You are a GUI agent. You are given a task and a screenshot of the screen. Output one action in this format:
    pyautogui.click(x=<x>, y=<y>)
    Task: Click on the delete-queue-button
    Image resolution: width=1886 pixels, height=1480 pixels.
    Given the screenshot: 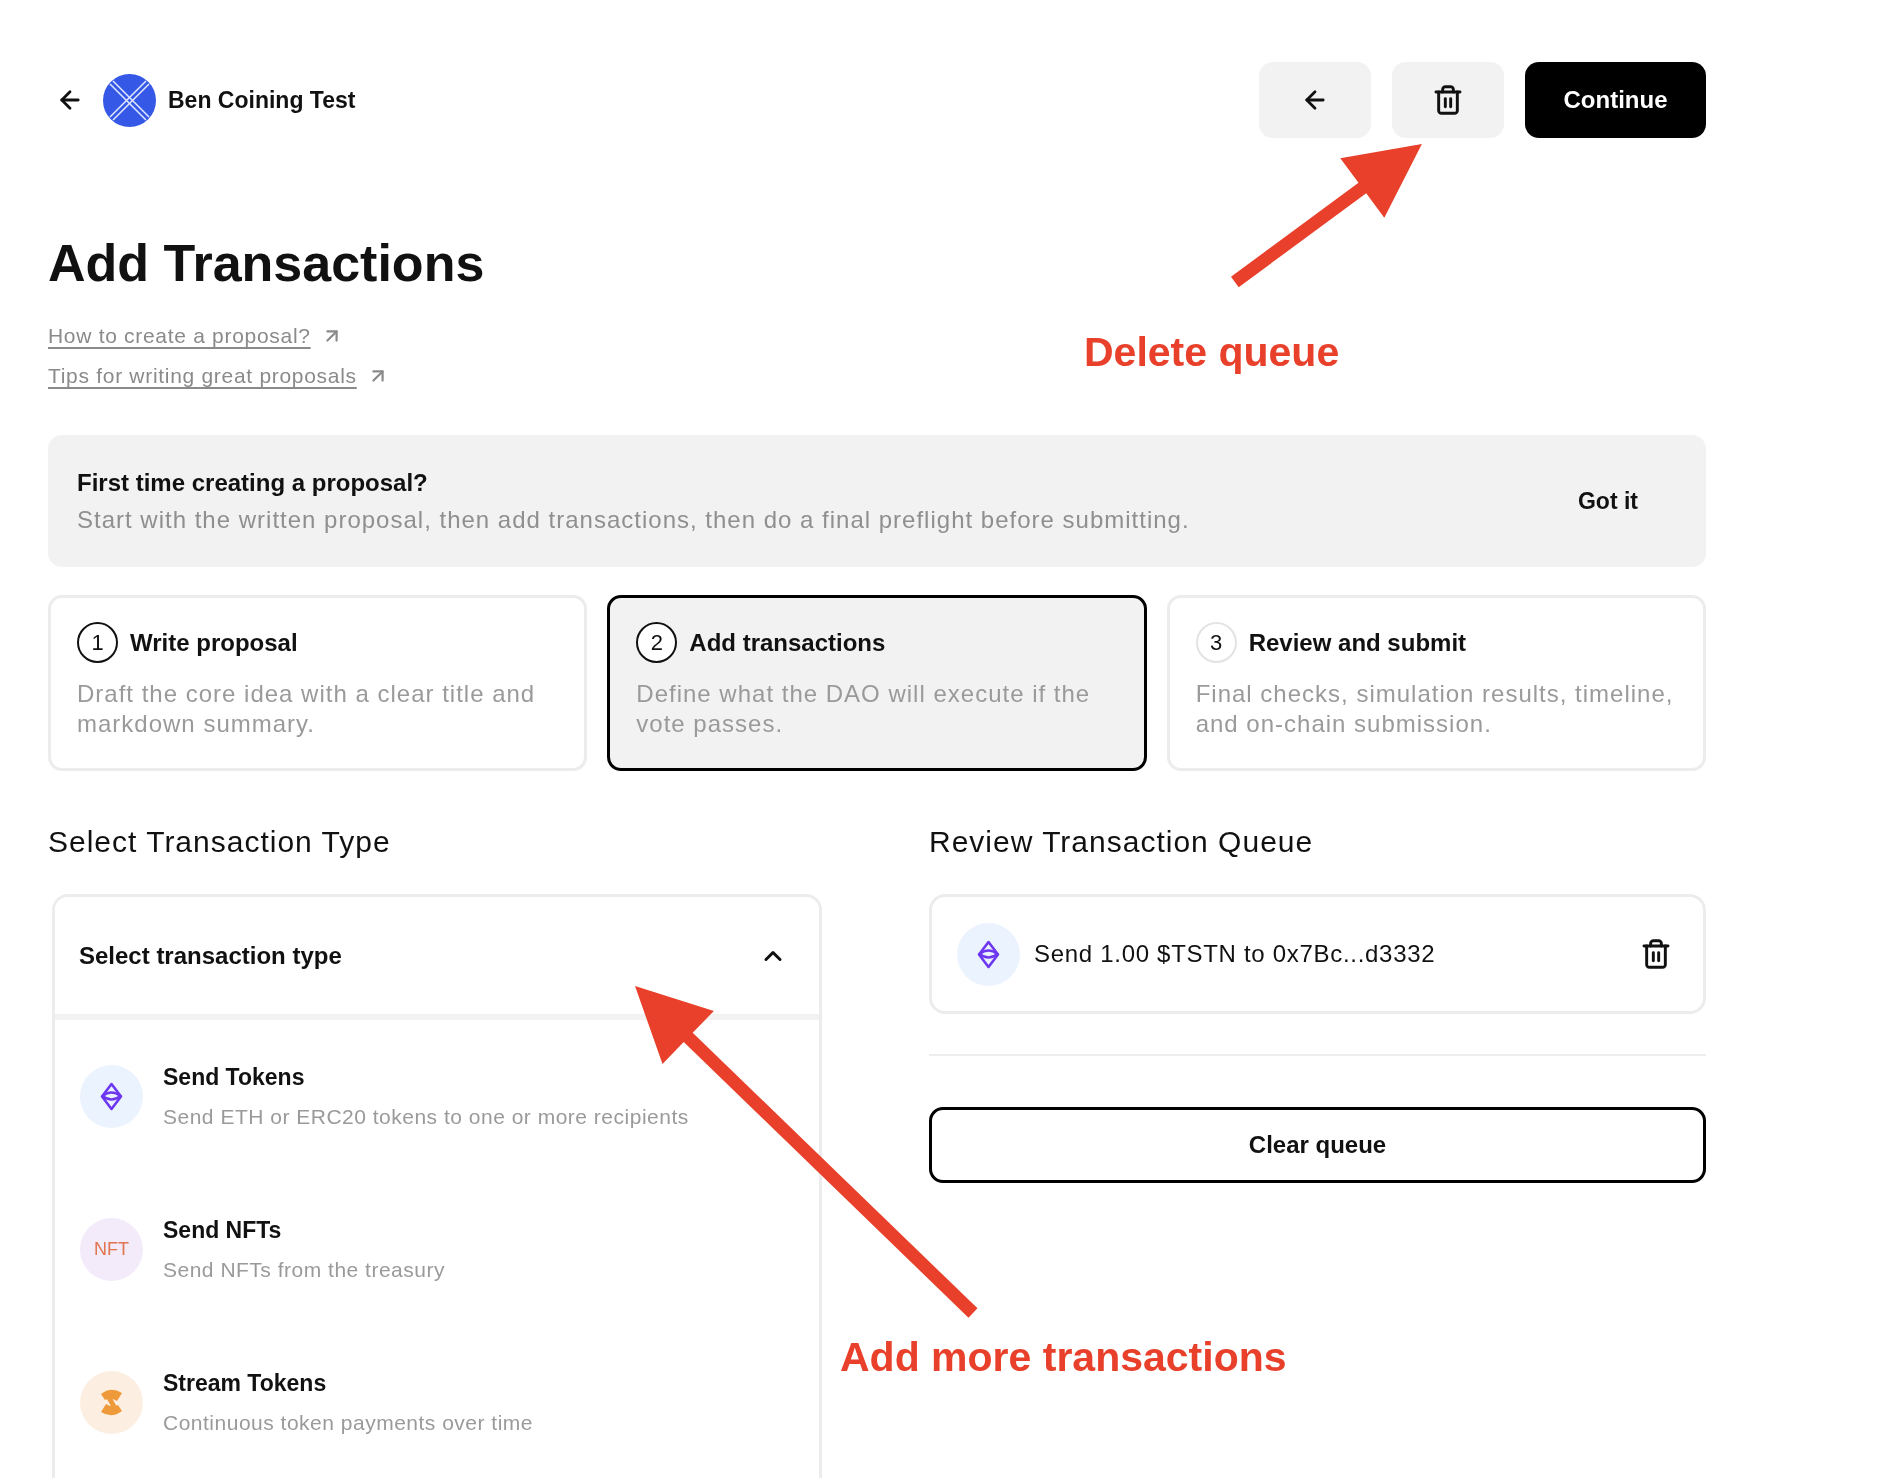 What is the action you would take?
    pyautogui.click(x=1448, y=100)
    